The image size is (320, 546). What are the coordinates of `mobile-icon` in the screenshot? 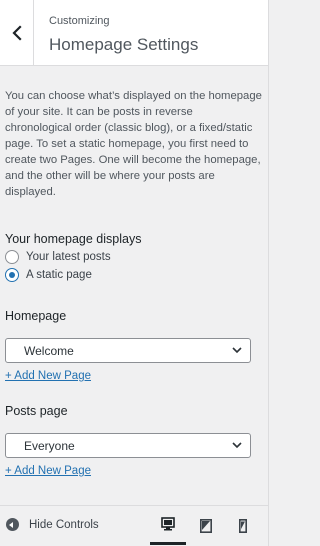 It's located at (243, 525).